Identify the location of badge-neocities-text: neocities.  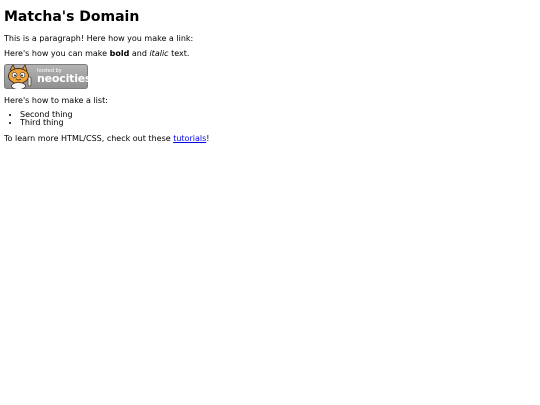
(62, 78).